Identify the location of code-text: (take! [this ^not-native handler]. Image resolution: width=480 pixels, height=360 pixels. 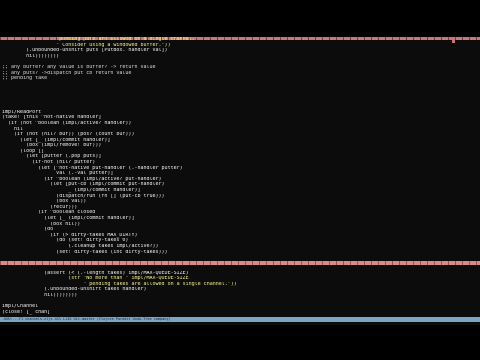
(52, 118).